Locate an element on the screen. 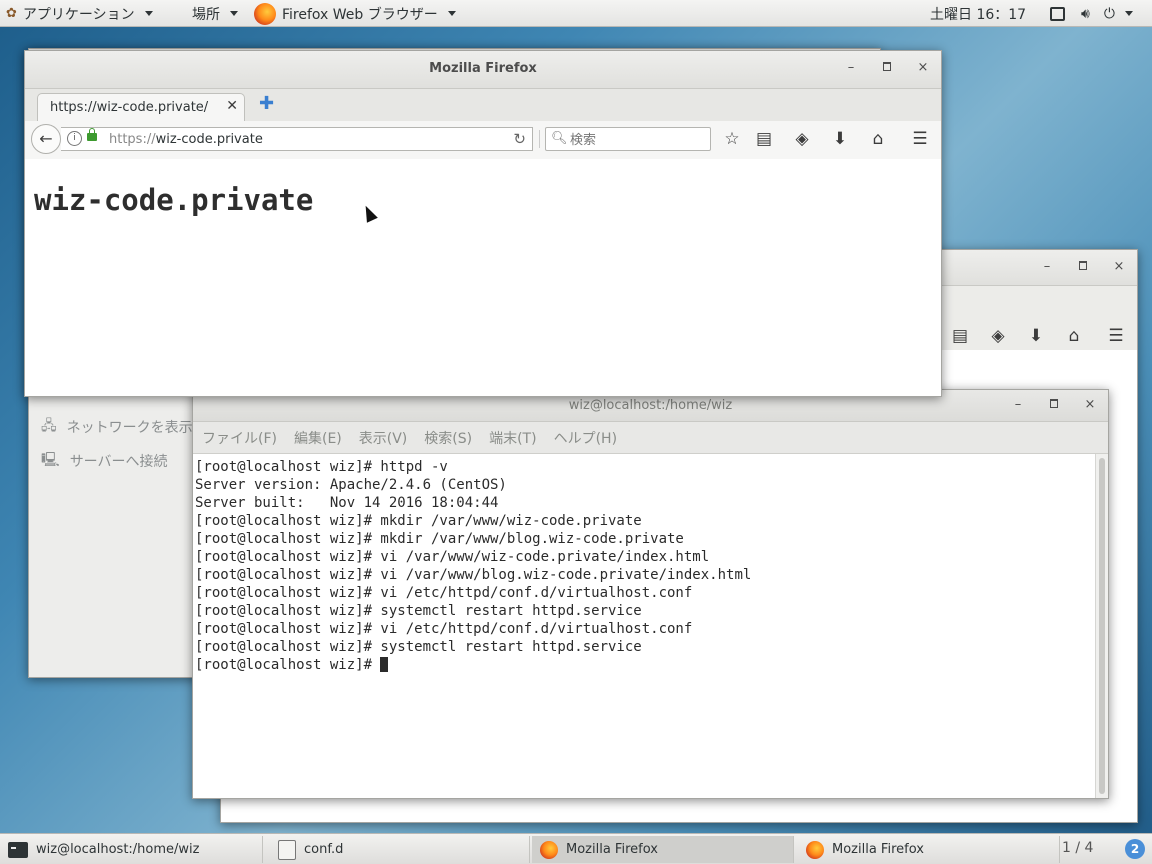 The width and height of the screenshot is (1152, 864). terminal-line: Server built: Nov 14 2016 18:04:44 is located at coordinates (347, 503).